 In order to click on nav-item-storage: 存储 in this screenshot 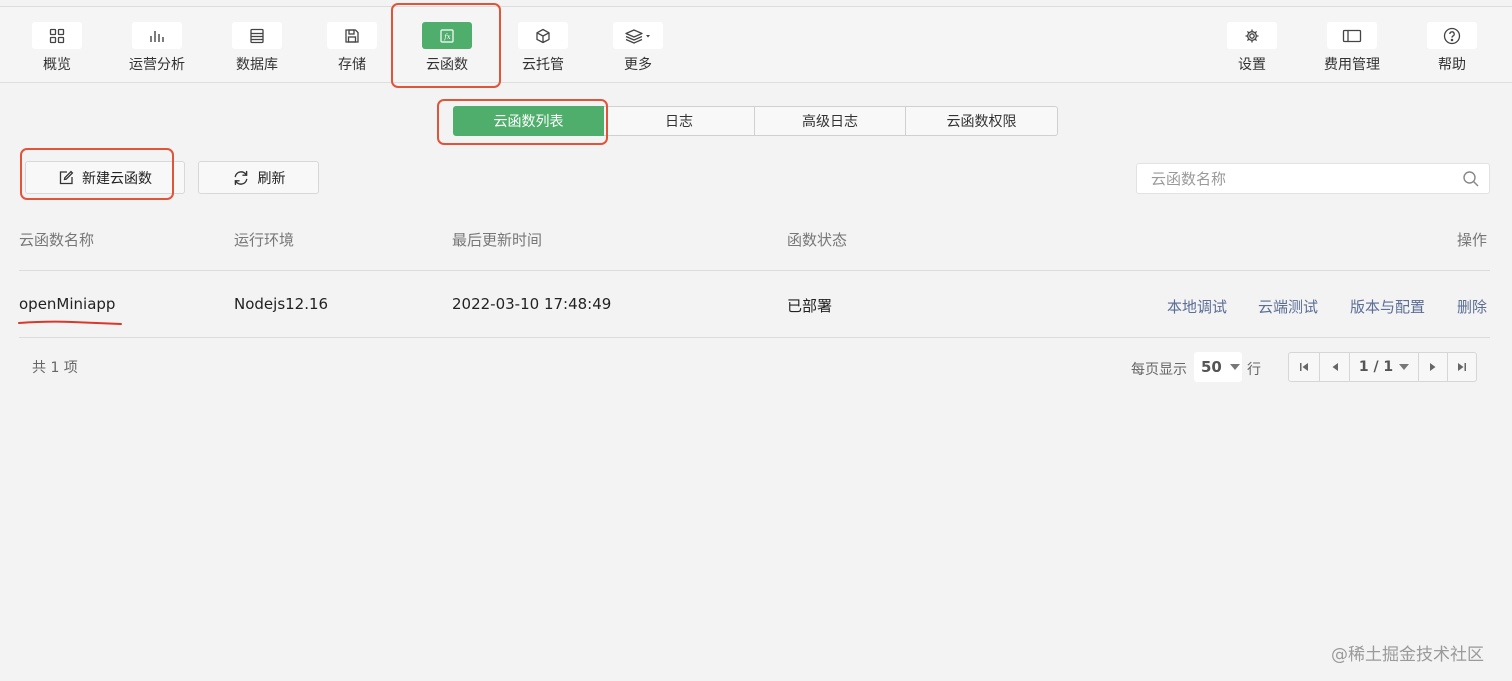, I will do `click(352, 48)`.